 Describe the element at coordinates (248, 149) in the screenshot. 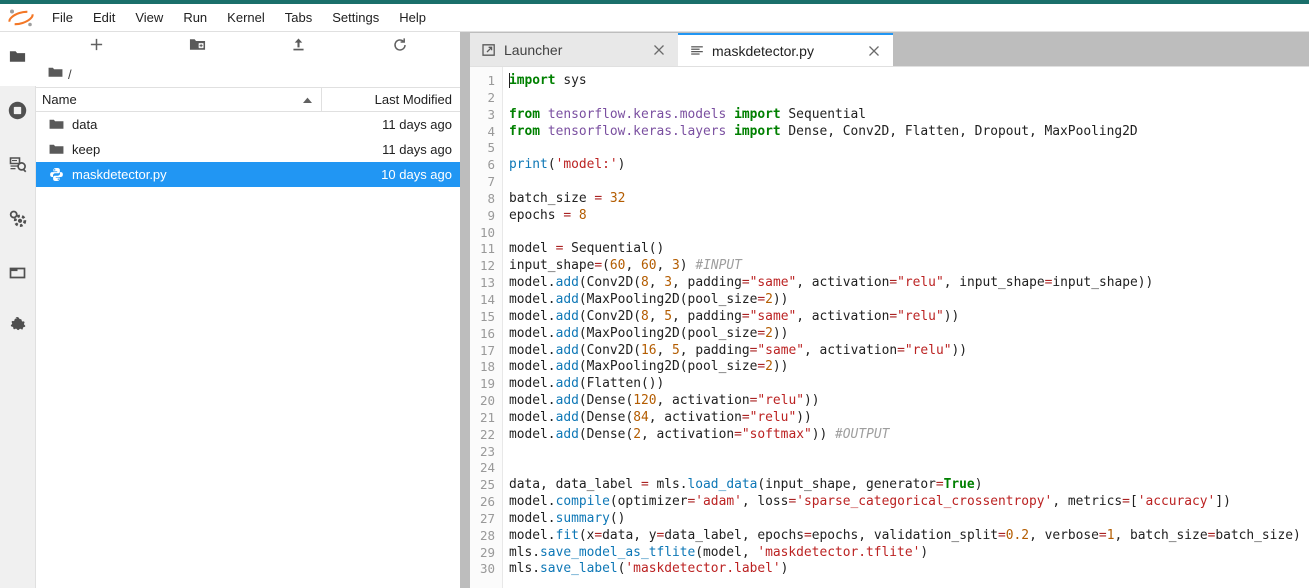

I see `list-item: keep 11 days ago` at that location.